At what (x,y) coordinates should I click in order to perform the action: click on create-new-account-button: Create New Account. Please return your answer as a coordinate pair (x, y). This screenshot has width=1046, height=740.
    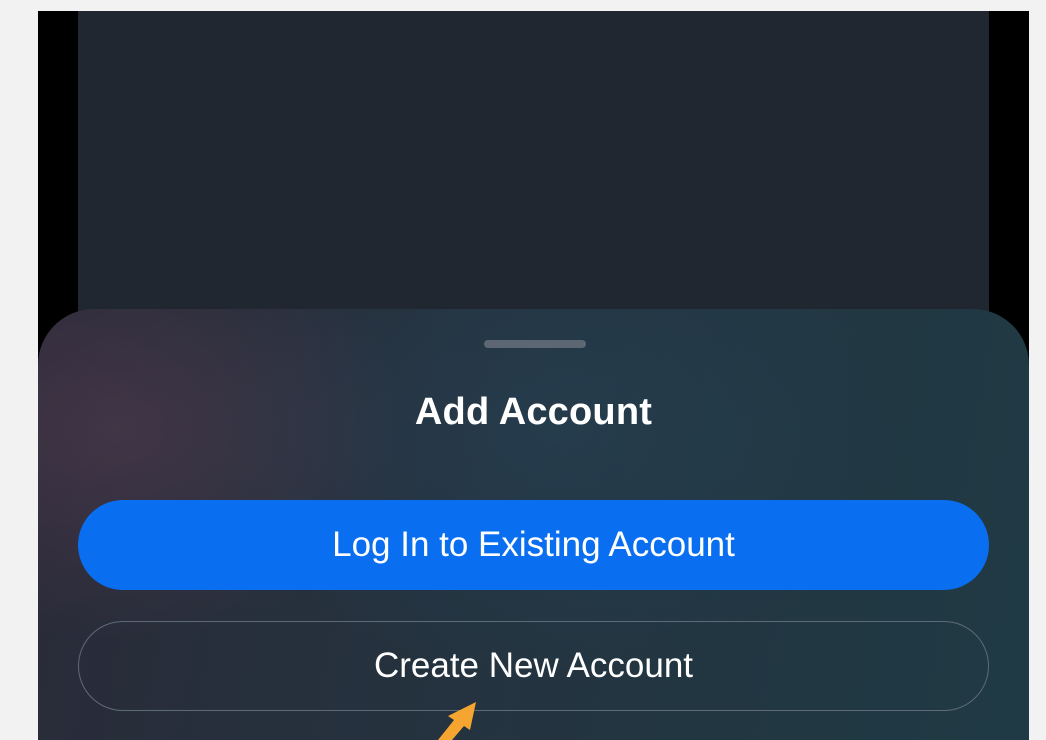
    Looking at the image, I should click on (533, 666).